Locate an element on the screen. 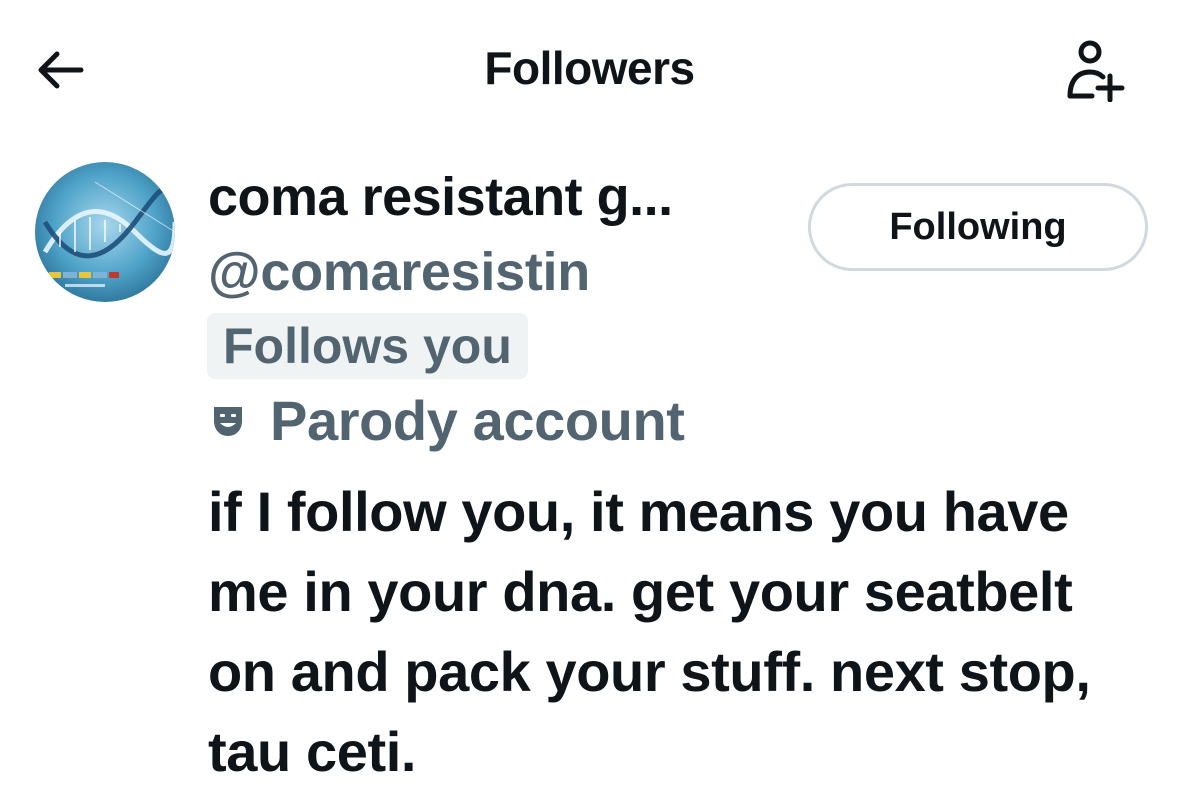  parody-label-row: Parody account is located at coordinates (446, 421).